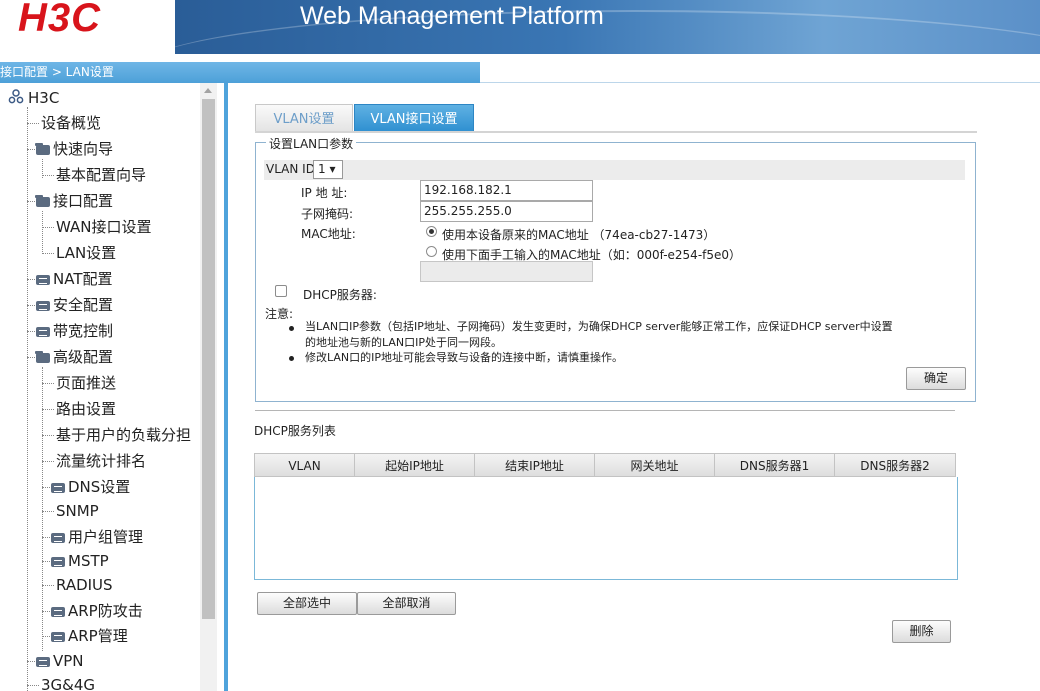 This screenshot has height=691, width=1040. What do you see at coordinates (327, 214) in the screenshot?
I see `subnet-mask-label: 子网掩码:` at bounding box center [327, 214].